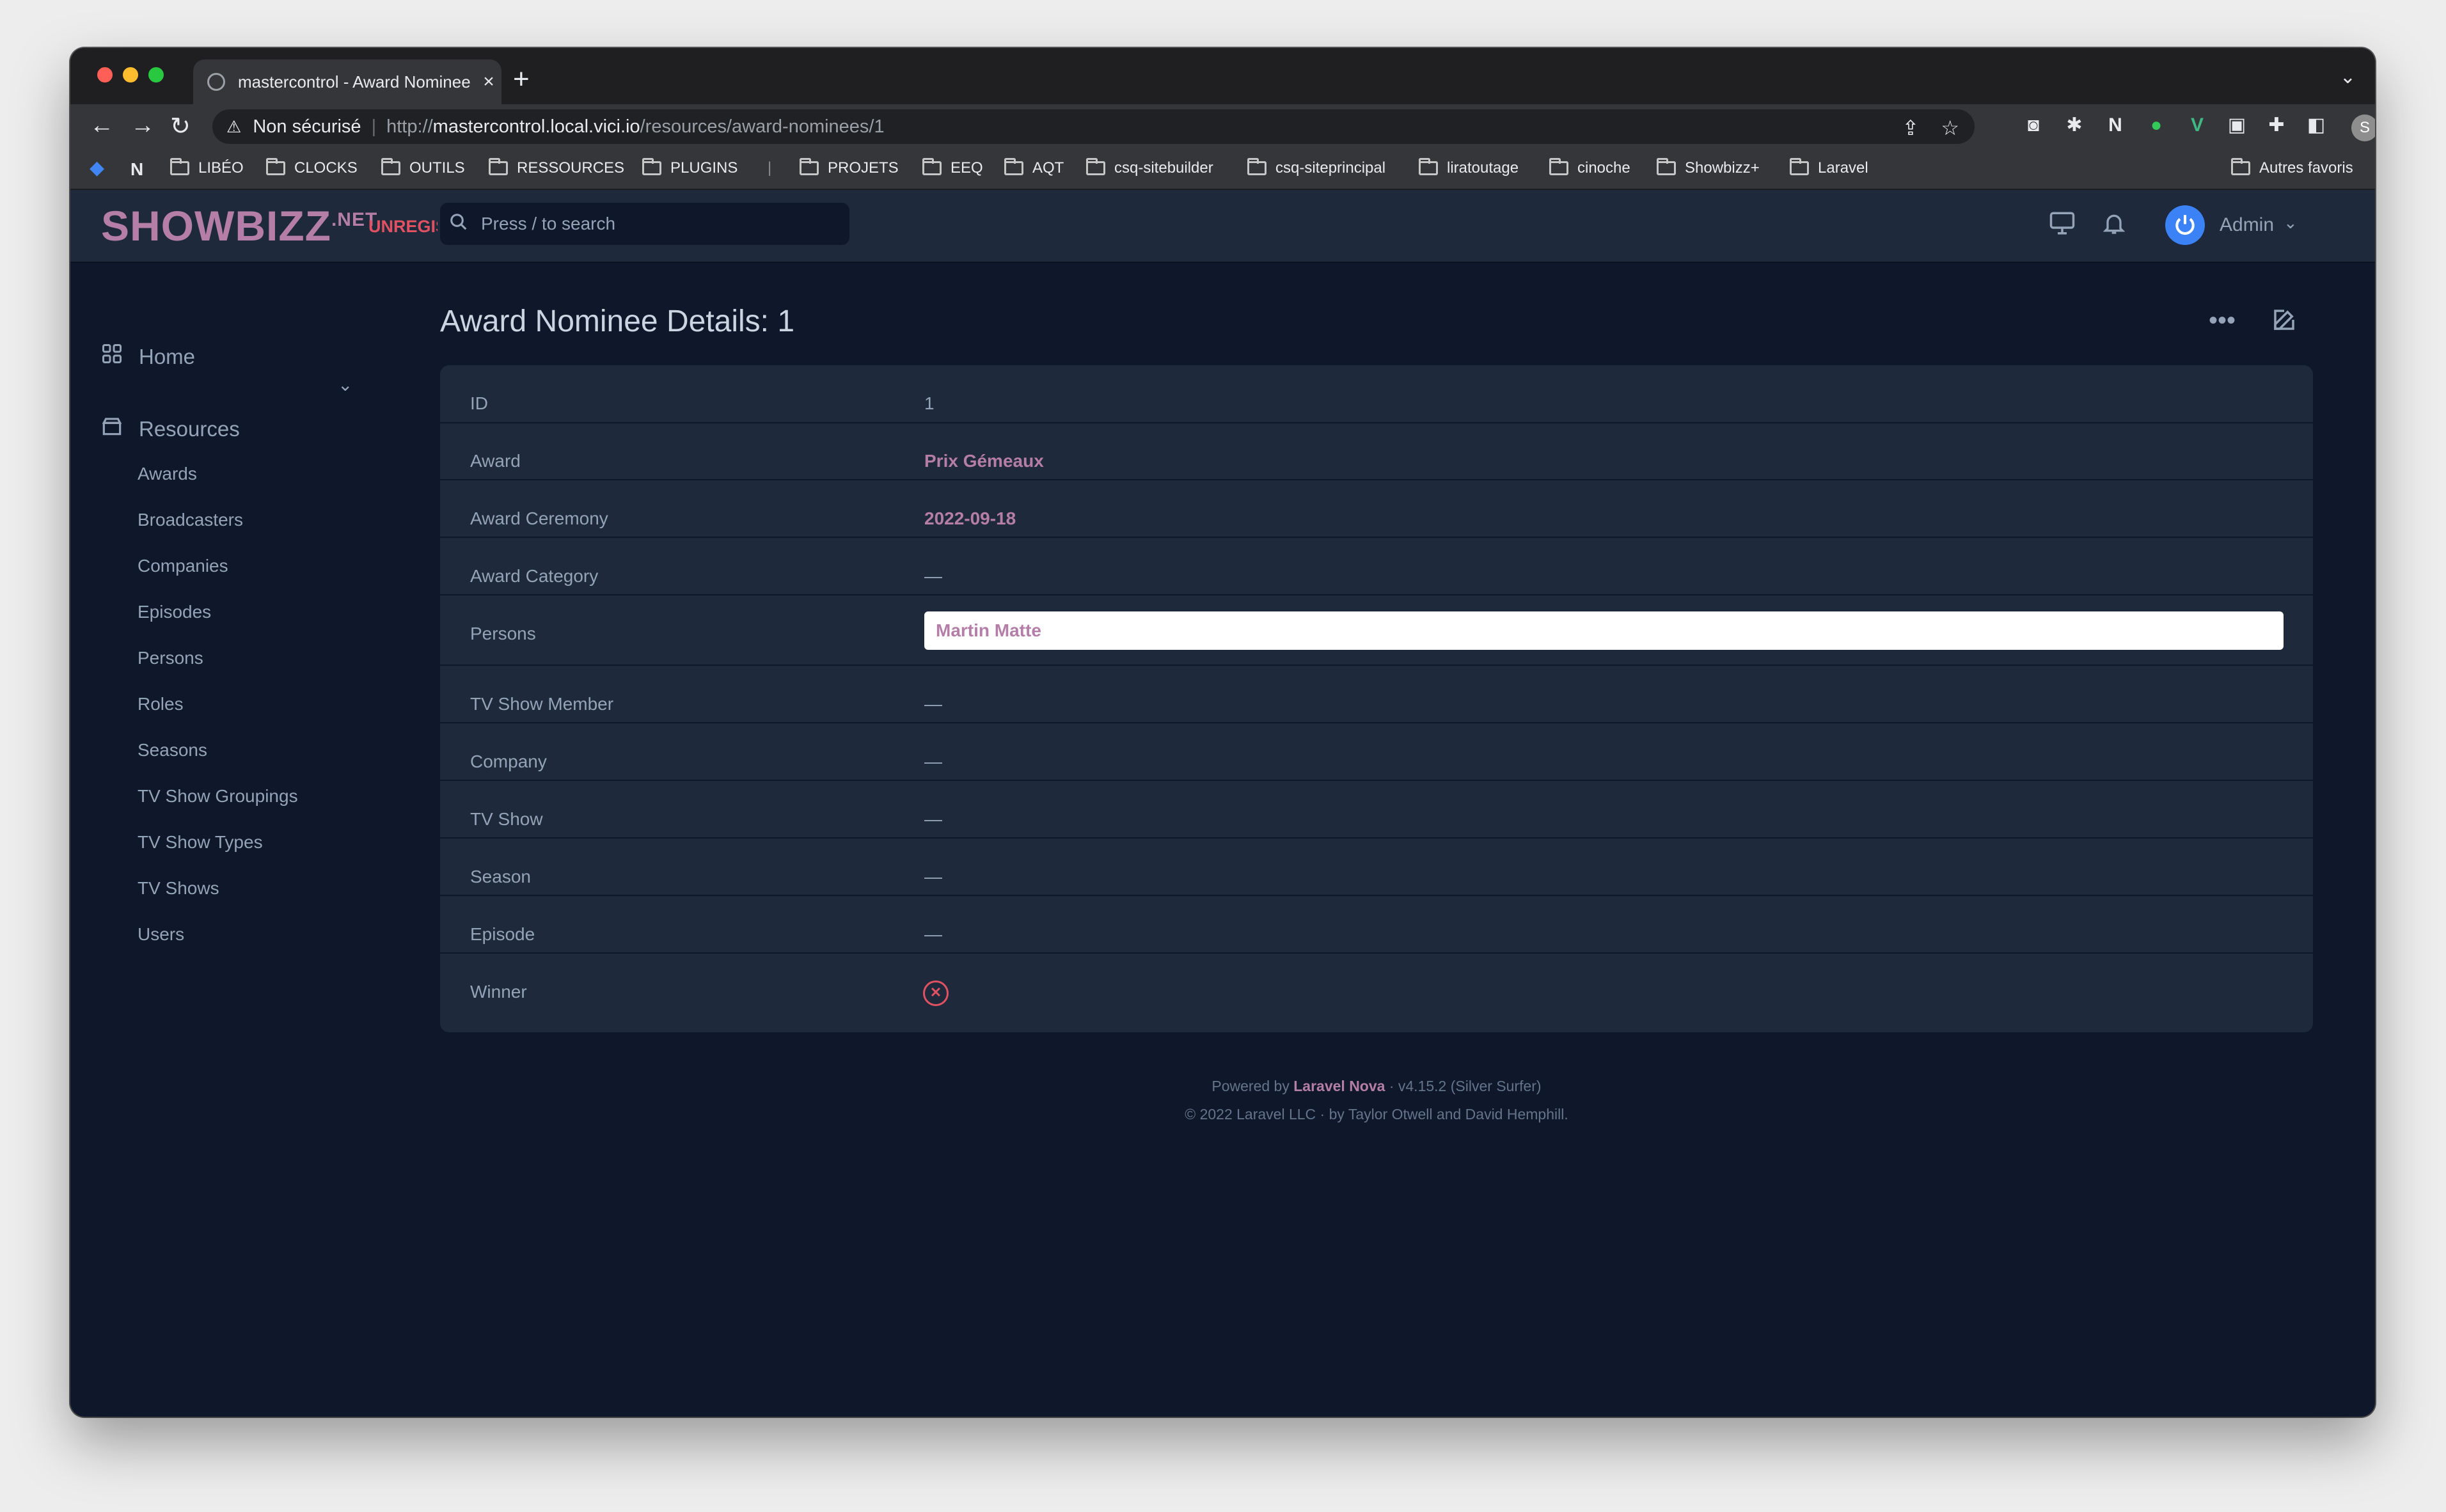 The width and height of the screenshot is (2446, 1512). Describe the element at coordinates (1316, 168) in the screenshot. I see `bookmark-csq-siteprincipal: csq-siteprincipal` at that location.